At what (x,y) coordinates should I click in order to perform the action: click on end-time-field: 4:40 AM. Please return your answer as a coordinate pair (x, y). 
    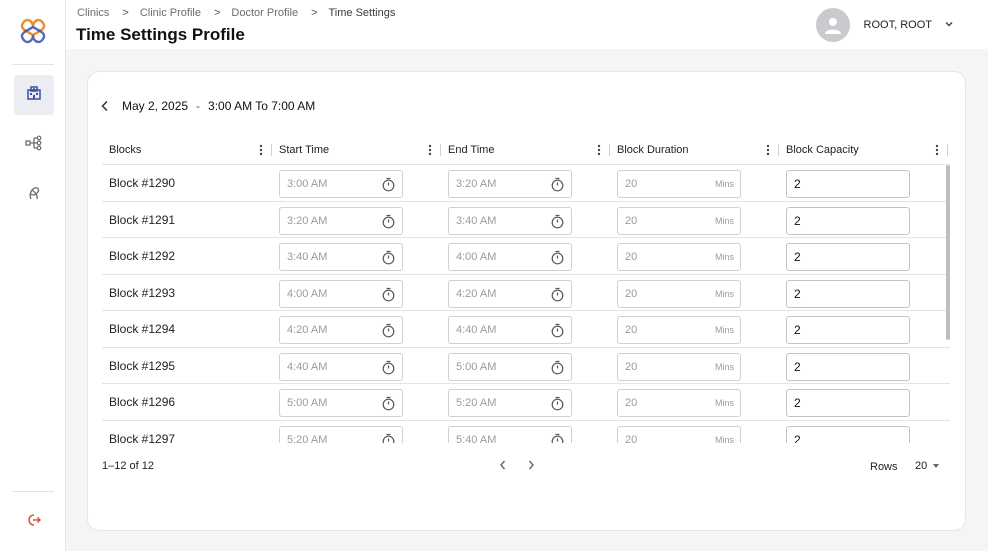
    Looking at the image, I should click on (510, 330).